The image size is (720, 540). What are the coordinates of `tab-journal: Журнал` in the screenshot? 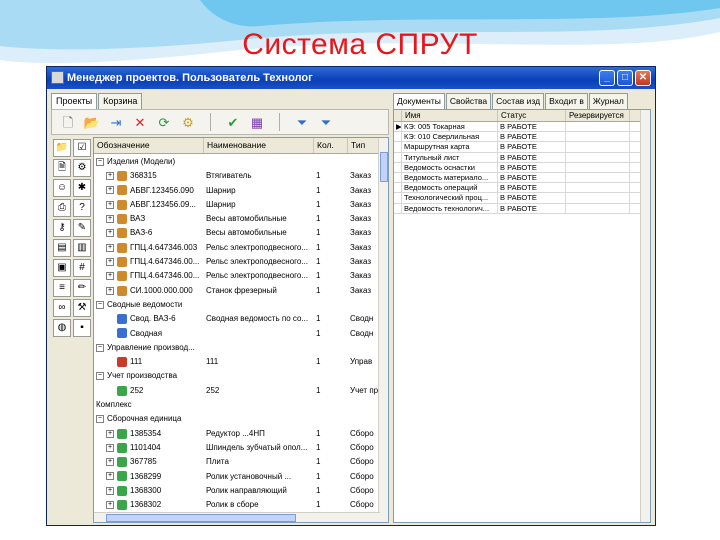 It's located at (608, 101).